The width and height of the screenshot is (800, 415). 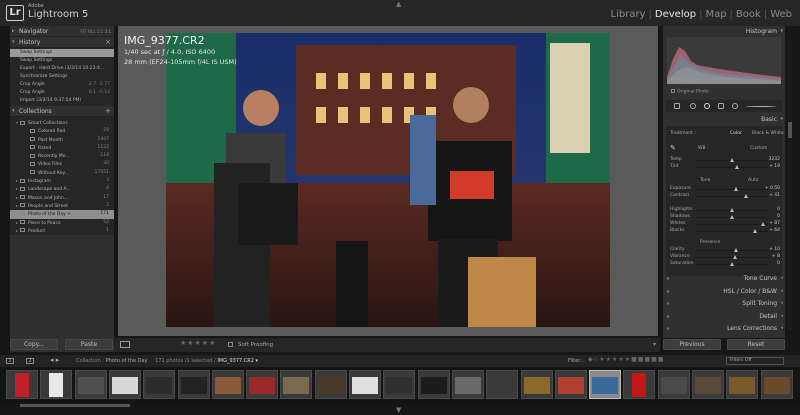 What do you see at coordinates (724, 303) in the screenshot?
I see `panel-header-split-toning: ◂ Split Toning ◂` at bounding box center [724, 303].